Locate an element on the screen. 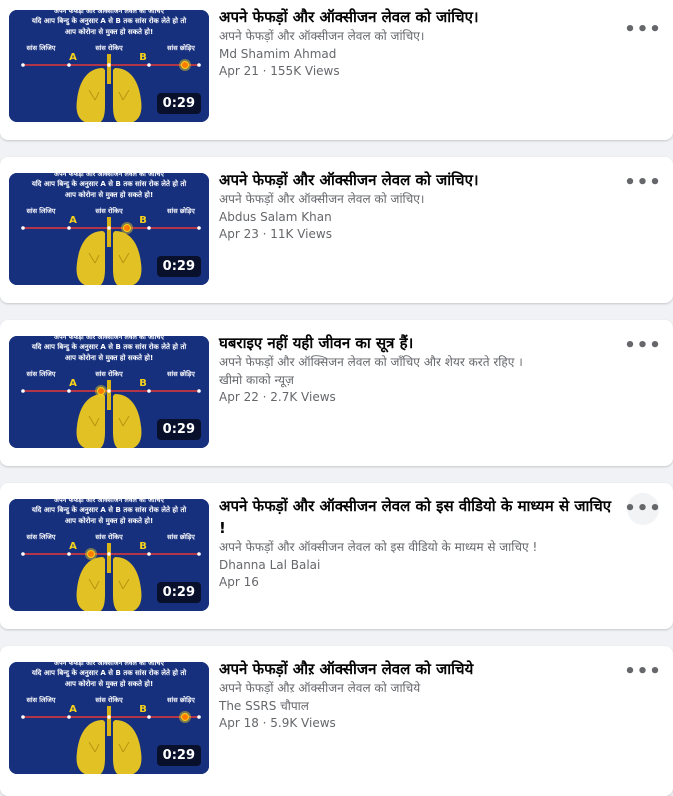  video-author: Md Shamim Ahmad is located at coordinates (419, 54).